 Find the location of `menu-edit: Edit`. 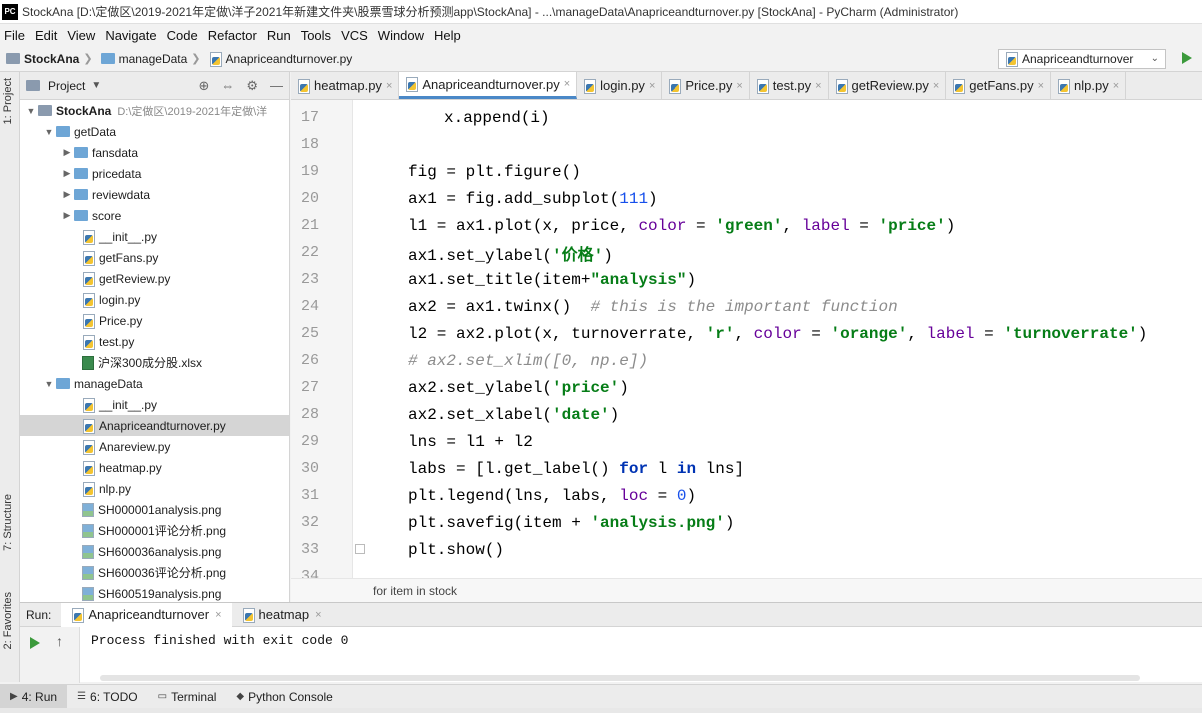

menu-edit: Edit is located at coordinates (46, 35).